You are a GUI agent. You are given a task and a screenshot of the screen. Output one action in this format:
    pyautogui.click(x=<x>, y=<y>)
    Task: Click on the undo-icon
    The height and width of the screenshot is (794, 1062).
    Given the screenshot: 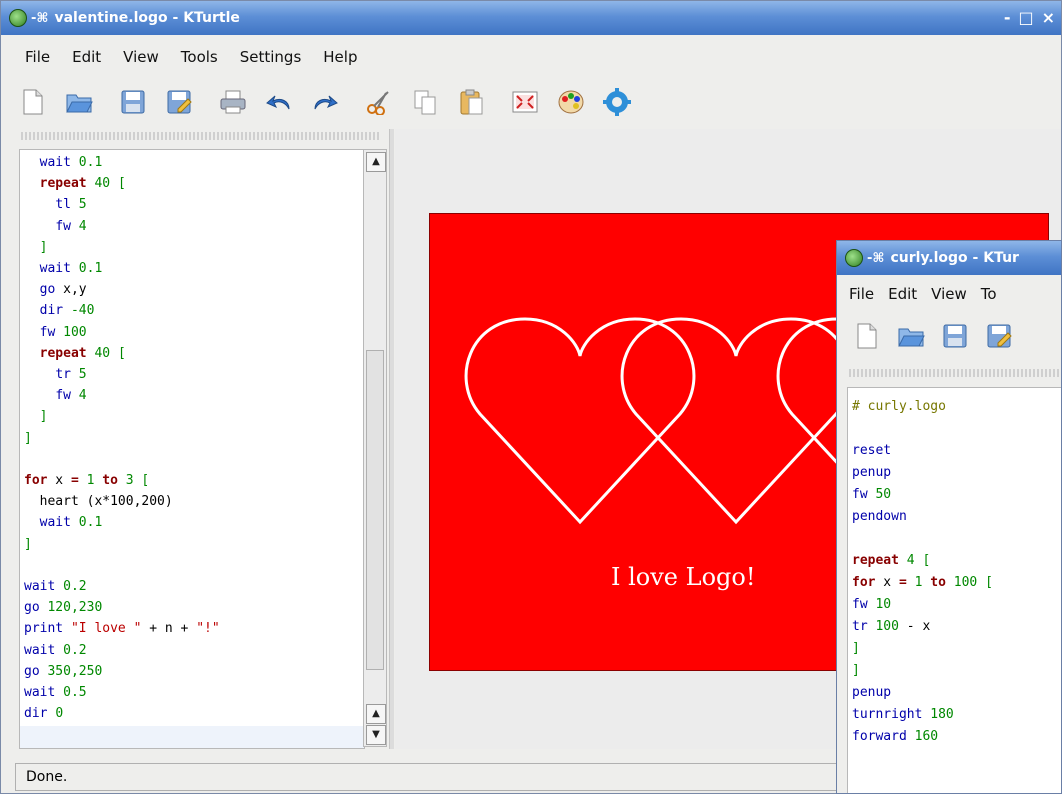 What is the action you would take?
    pyautogui.click(x=279, y=102)
    